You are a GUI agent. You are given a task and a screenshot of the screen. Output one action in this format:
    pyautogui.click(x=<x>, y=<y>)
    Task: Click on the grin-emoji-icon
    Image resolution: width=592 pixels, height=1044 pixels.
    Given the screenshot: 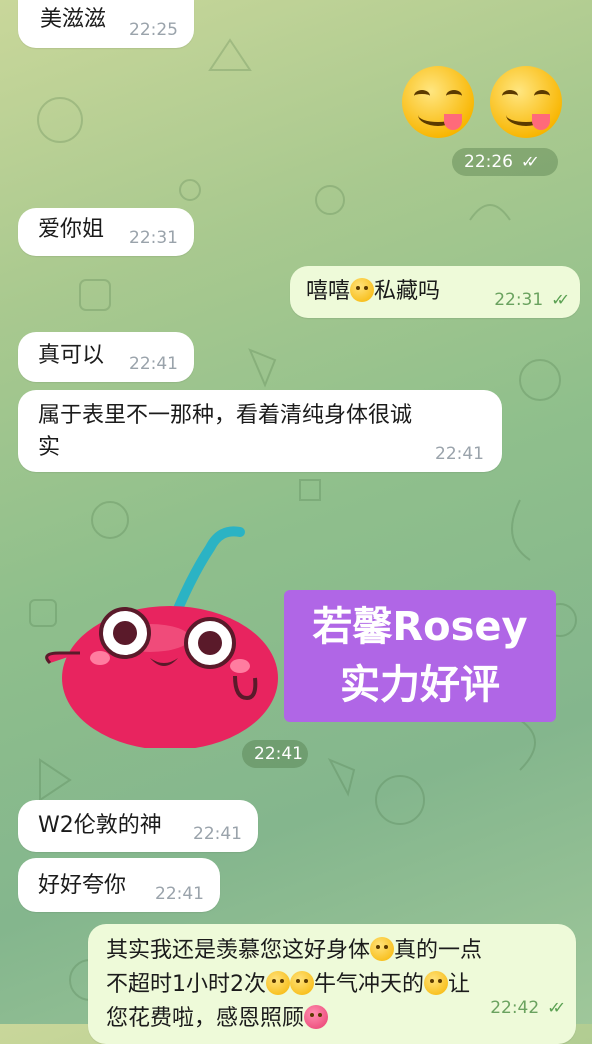 What is the action you would take?
    pyautogui.click(x=436, y=983)
    